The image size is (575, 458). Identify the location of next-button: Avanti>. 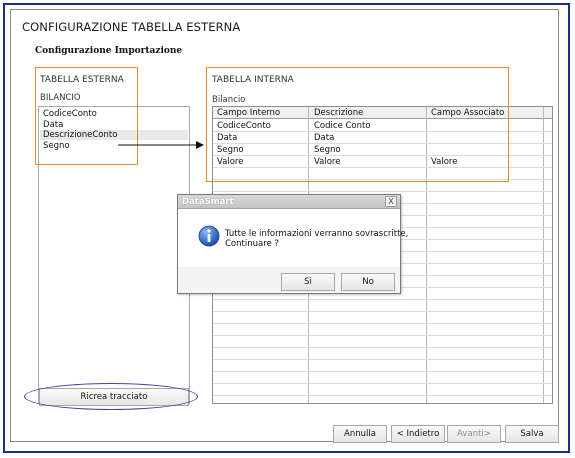
(474, 434).